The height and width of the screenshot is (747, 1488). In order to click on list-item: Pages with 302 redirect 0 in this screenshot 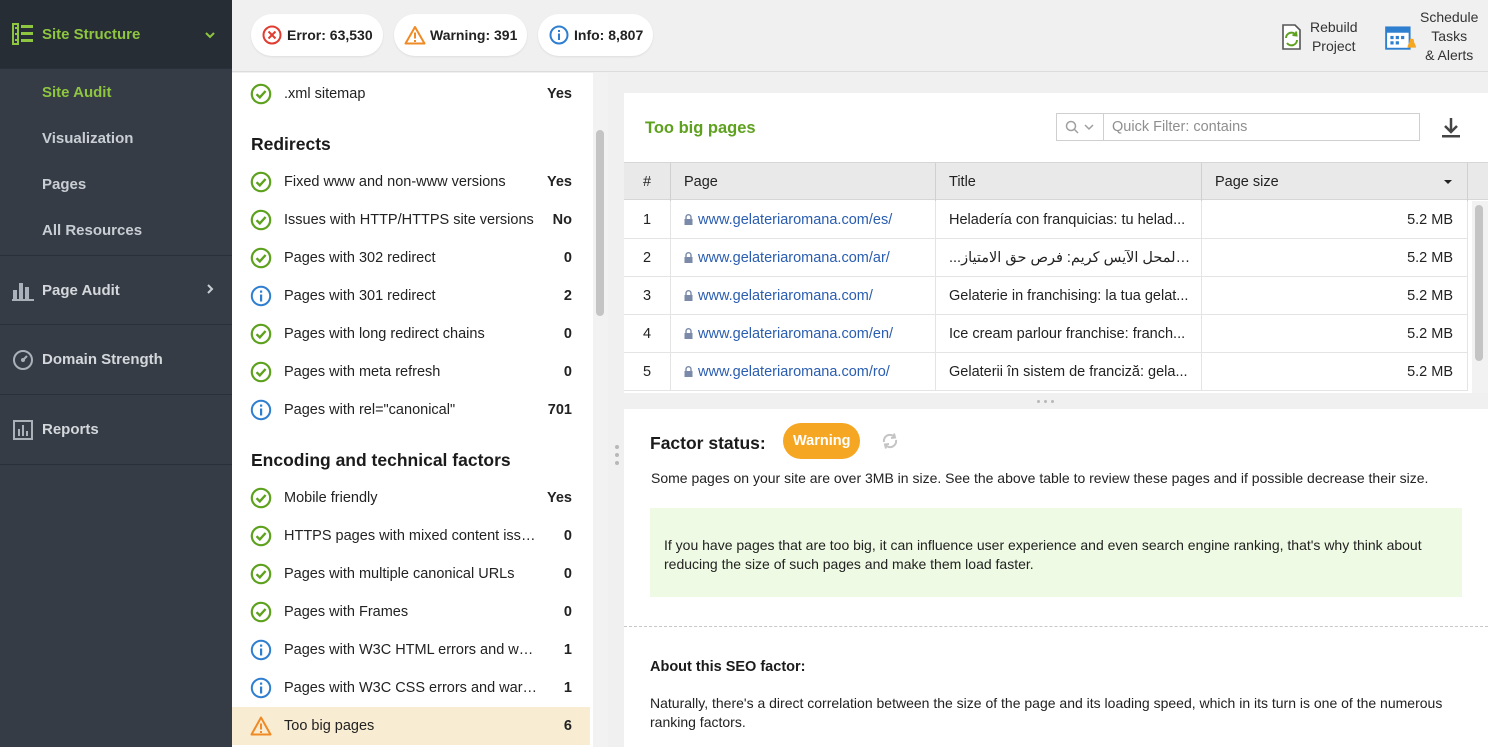, I will do `click(411, 258)`.